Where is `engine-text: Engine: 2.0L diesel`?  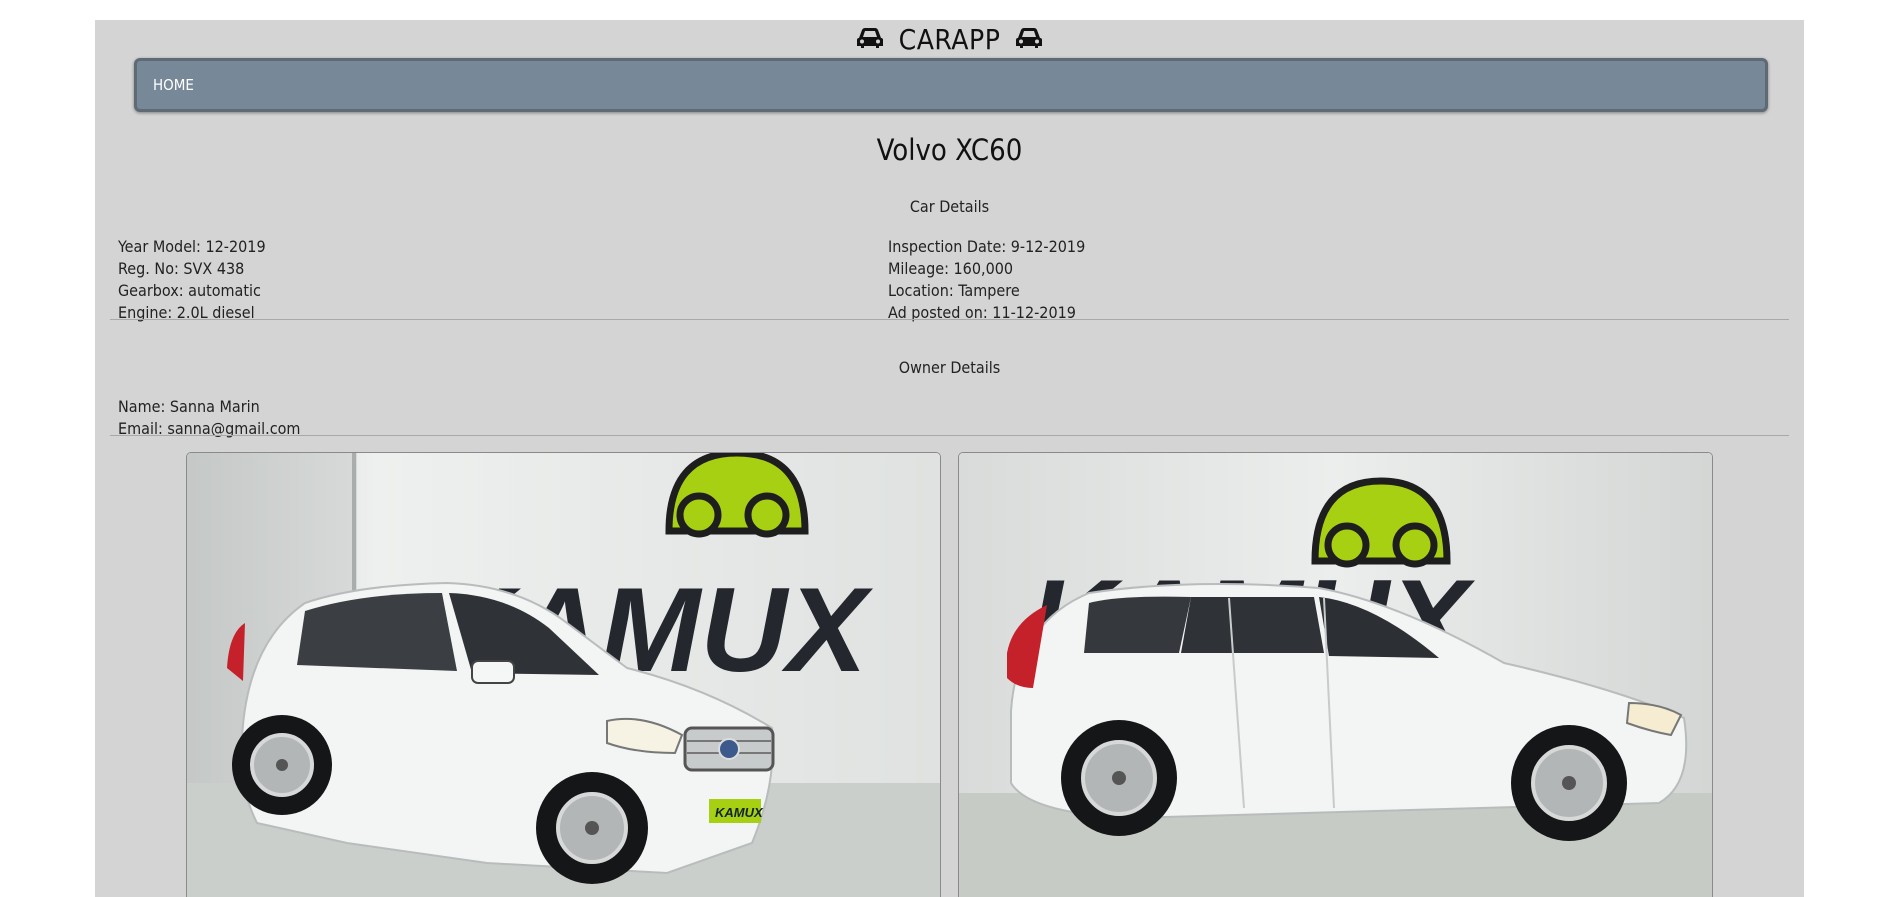
engine-text: Engine: 2.0L diesel is located at coordinates (186, 312).